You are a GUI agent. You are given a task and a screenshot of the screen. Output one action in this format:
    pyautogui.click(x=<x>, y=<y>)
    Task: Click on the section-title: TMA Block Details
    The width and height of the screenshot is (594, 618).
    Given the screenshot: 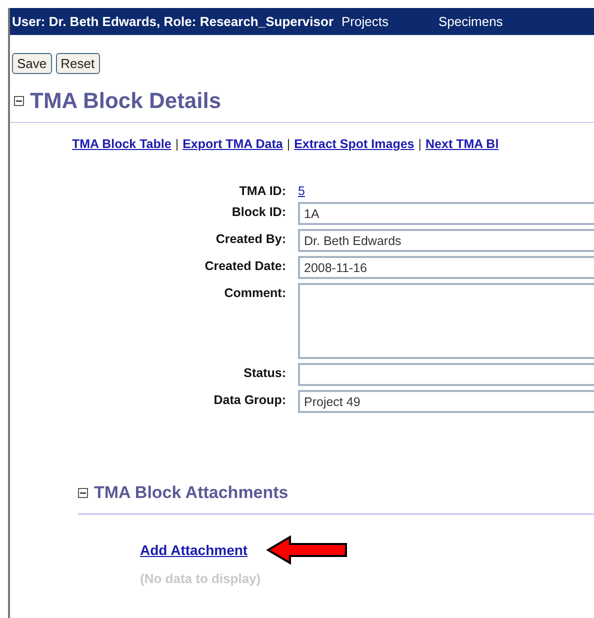 What is the action you would take?
    pyautogui.click(x=126, y=101)
    